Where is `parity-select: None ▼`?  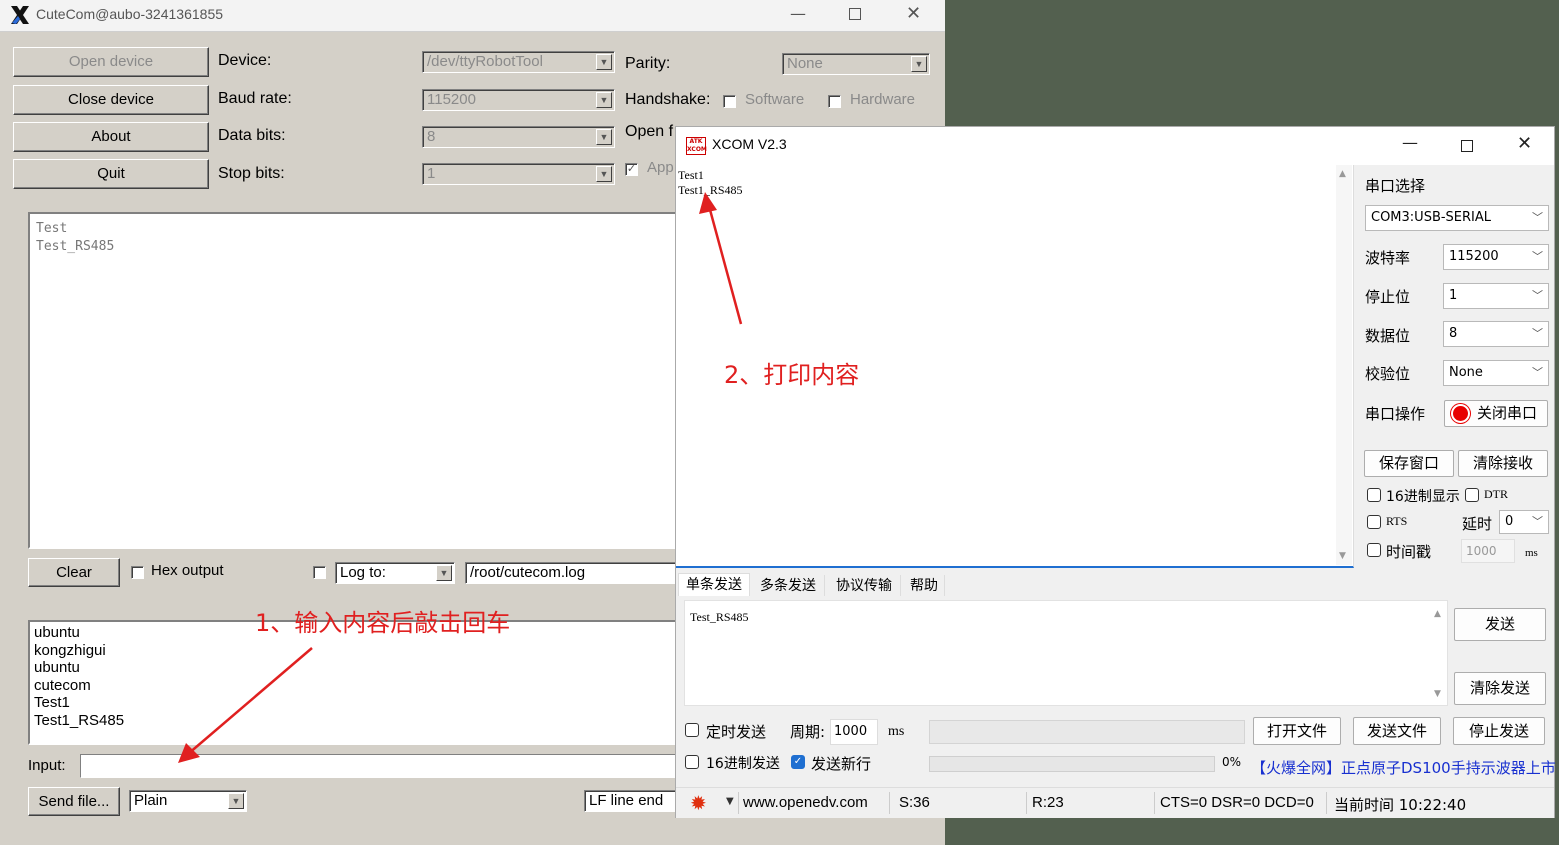
parity-select: None ▼ is located at coordinates (856, 64).